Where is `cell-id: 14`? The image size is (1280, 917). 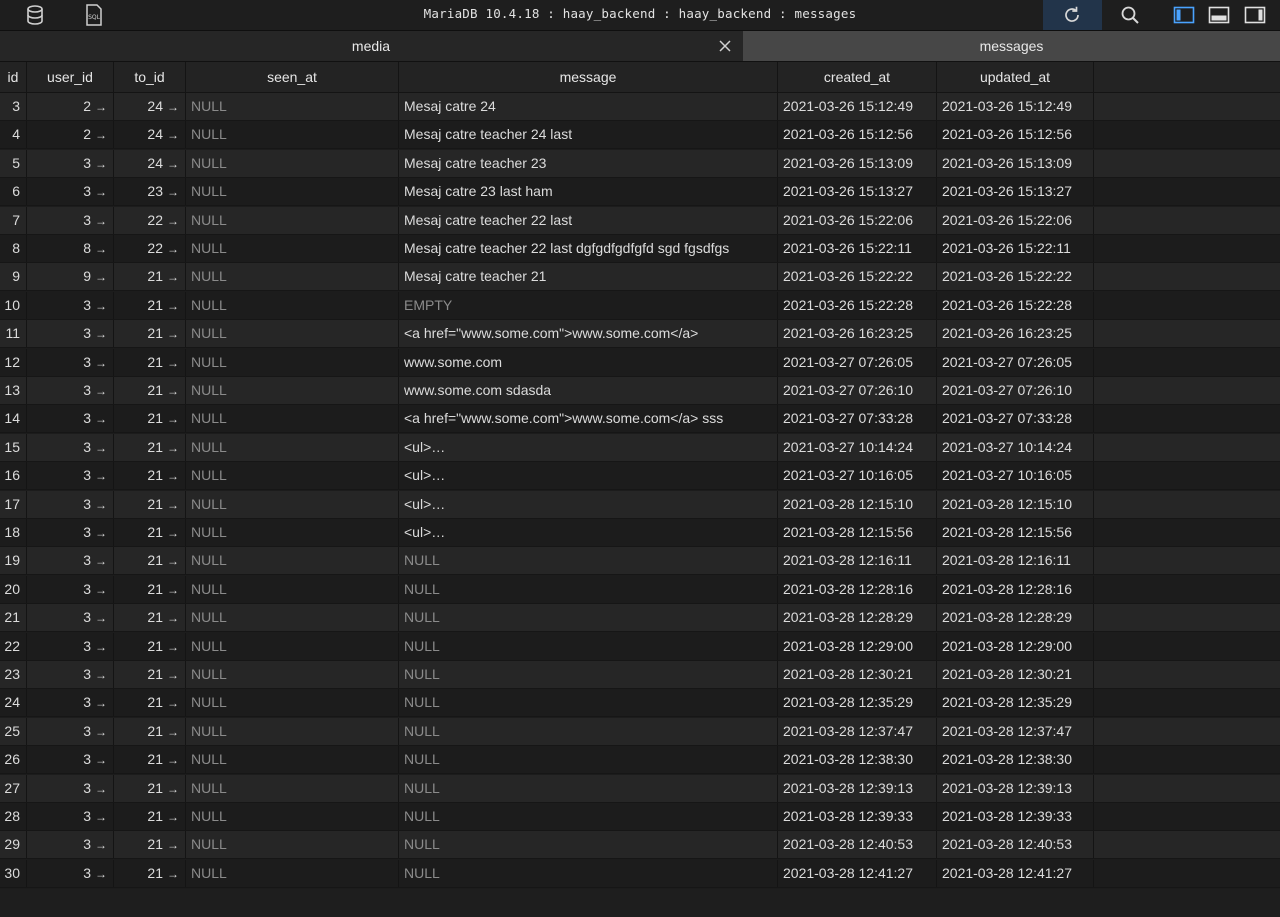 cell-id: 14 is located at coordinates (13, 419).